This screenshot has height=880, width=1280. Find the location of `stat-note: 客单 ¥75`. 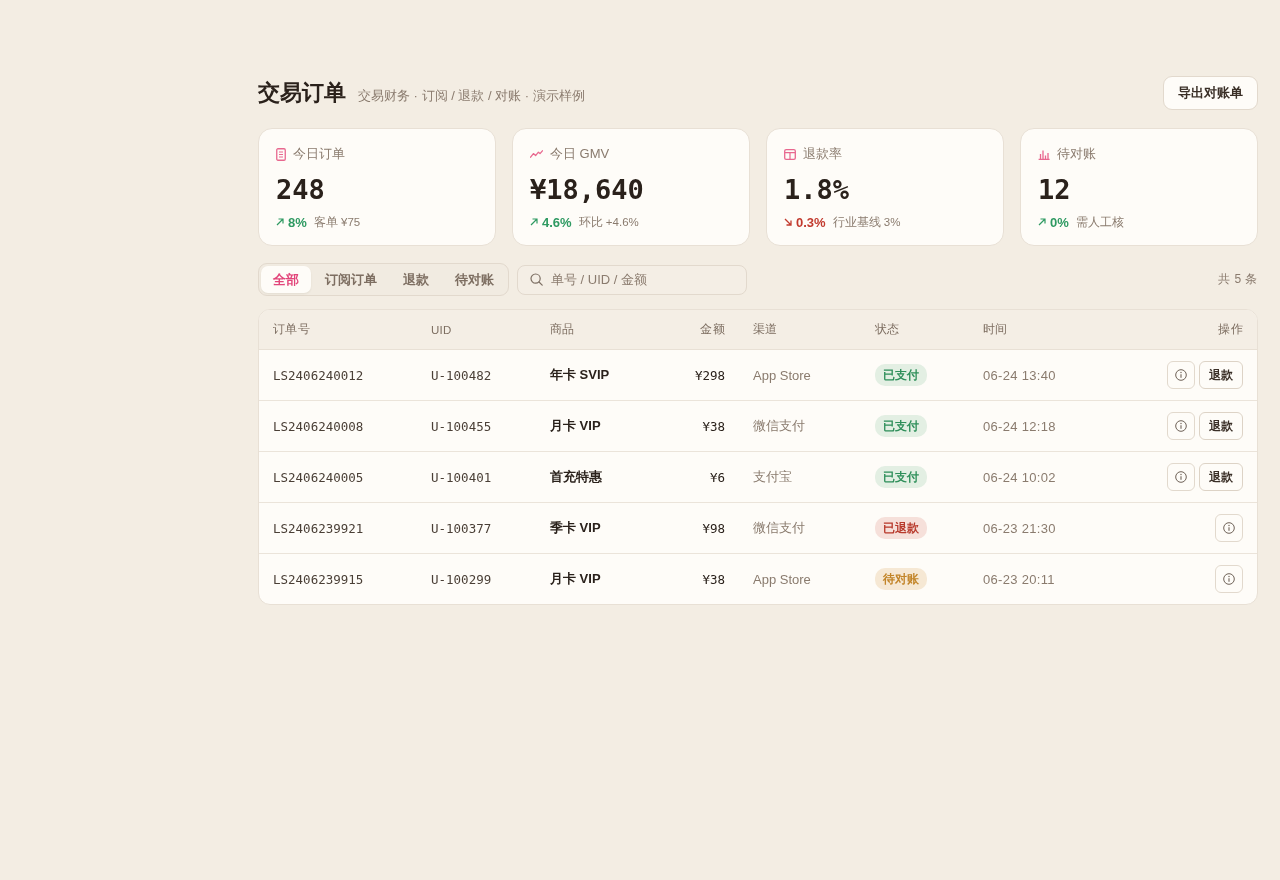

stat-note: 客单 ¥75 is located at coordinates (337, 222).